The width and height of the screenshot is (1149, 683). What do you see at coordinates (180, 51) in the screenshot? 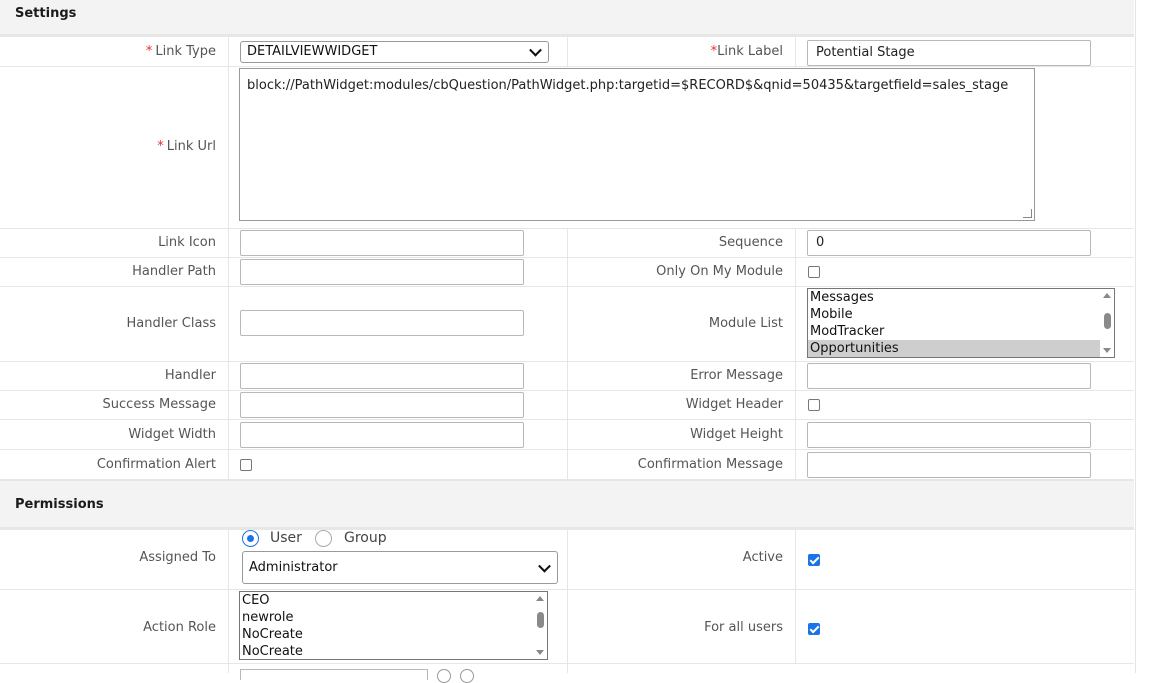
I see `link-type-label: * Link Type` at bounding box center [180, 51].